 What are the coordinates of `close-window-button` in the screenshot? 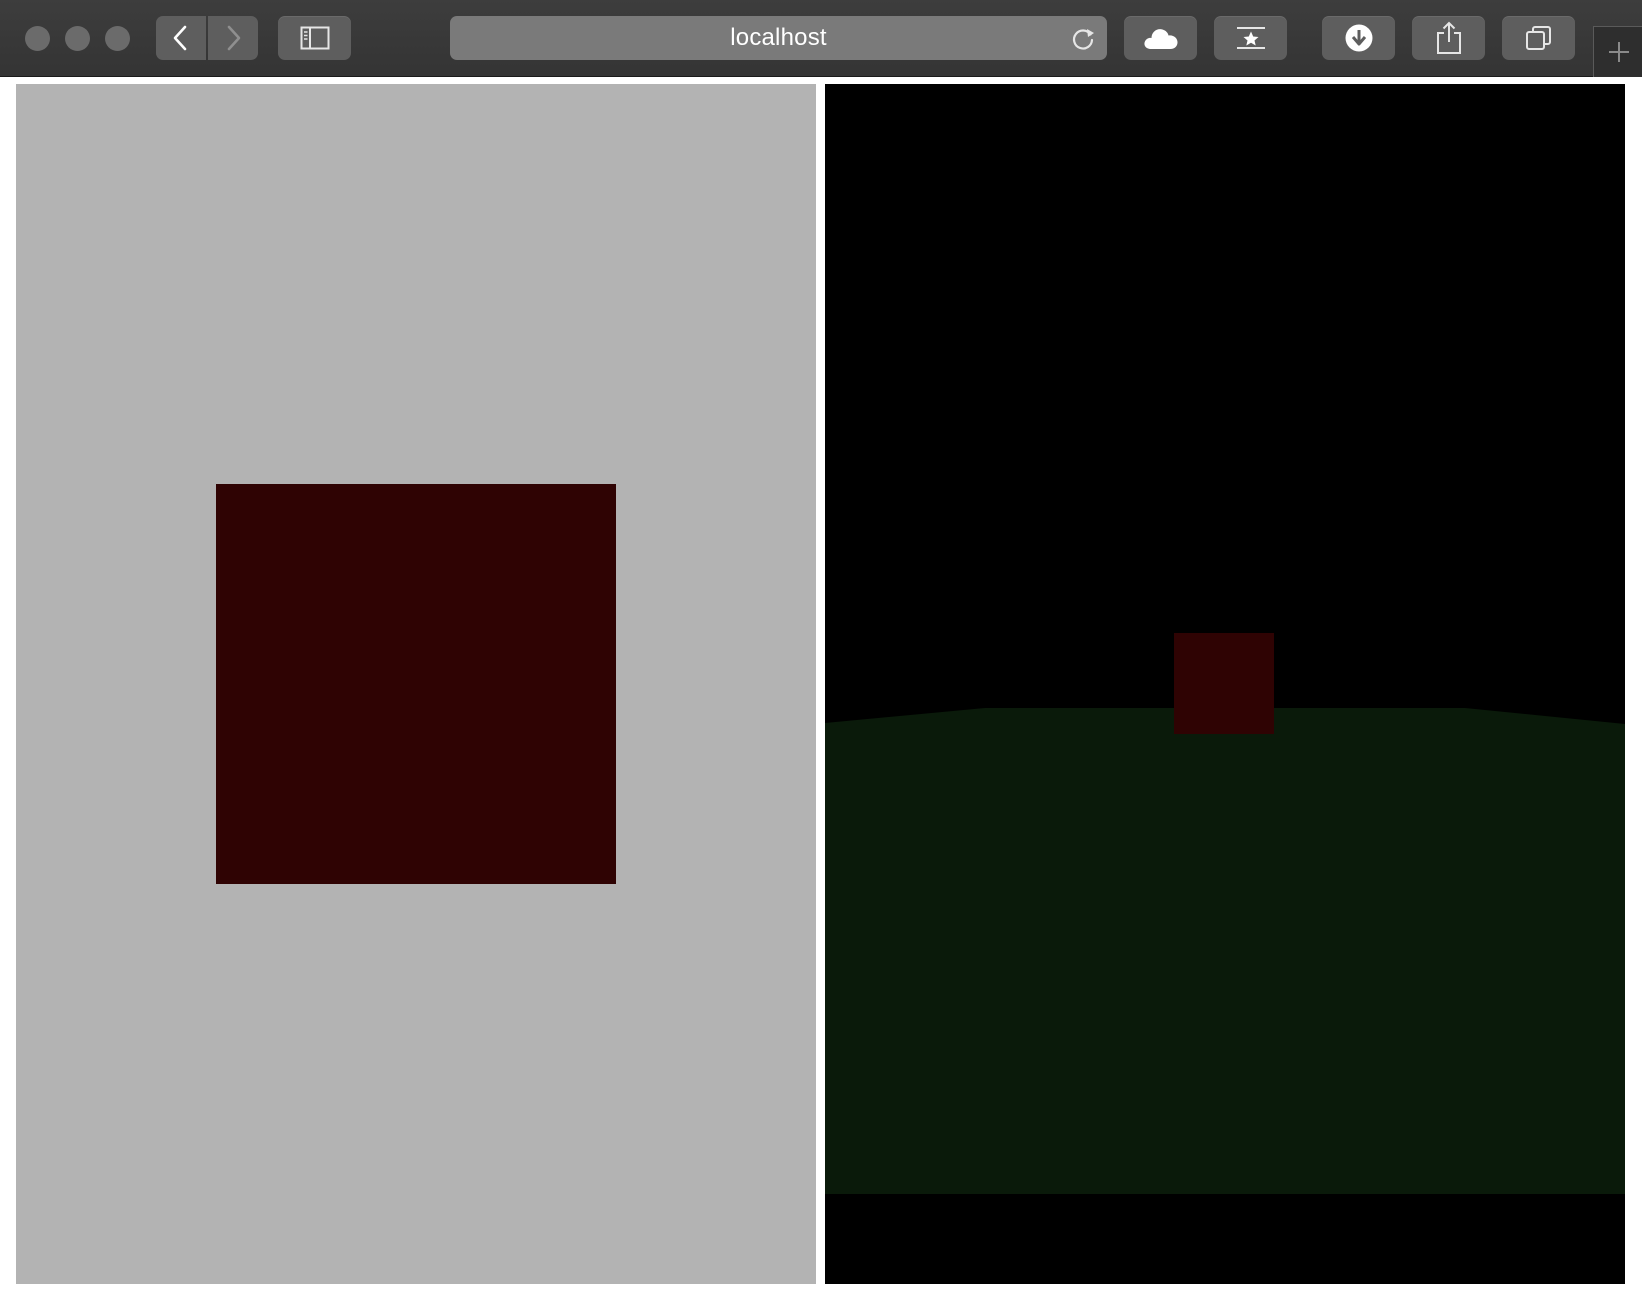 It's located at (37, 38).